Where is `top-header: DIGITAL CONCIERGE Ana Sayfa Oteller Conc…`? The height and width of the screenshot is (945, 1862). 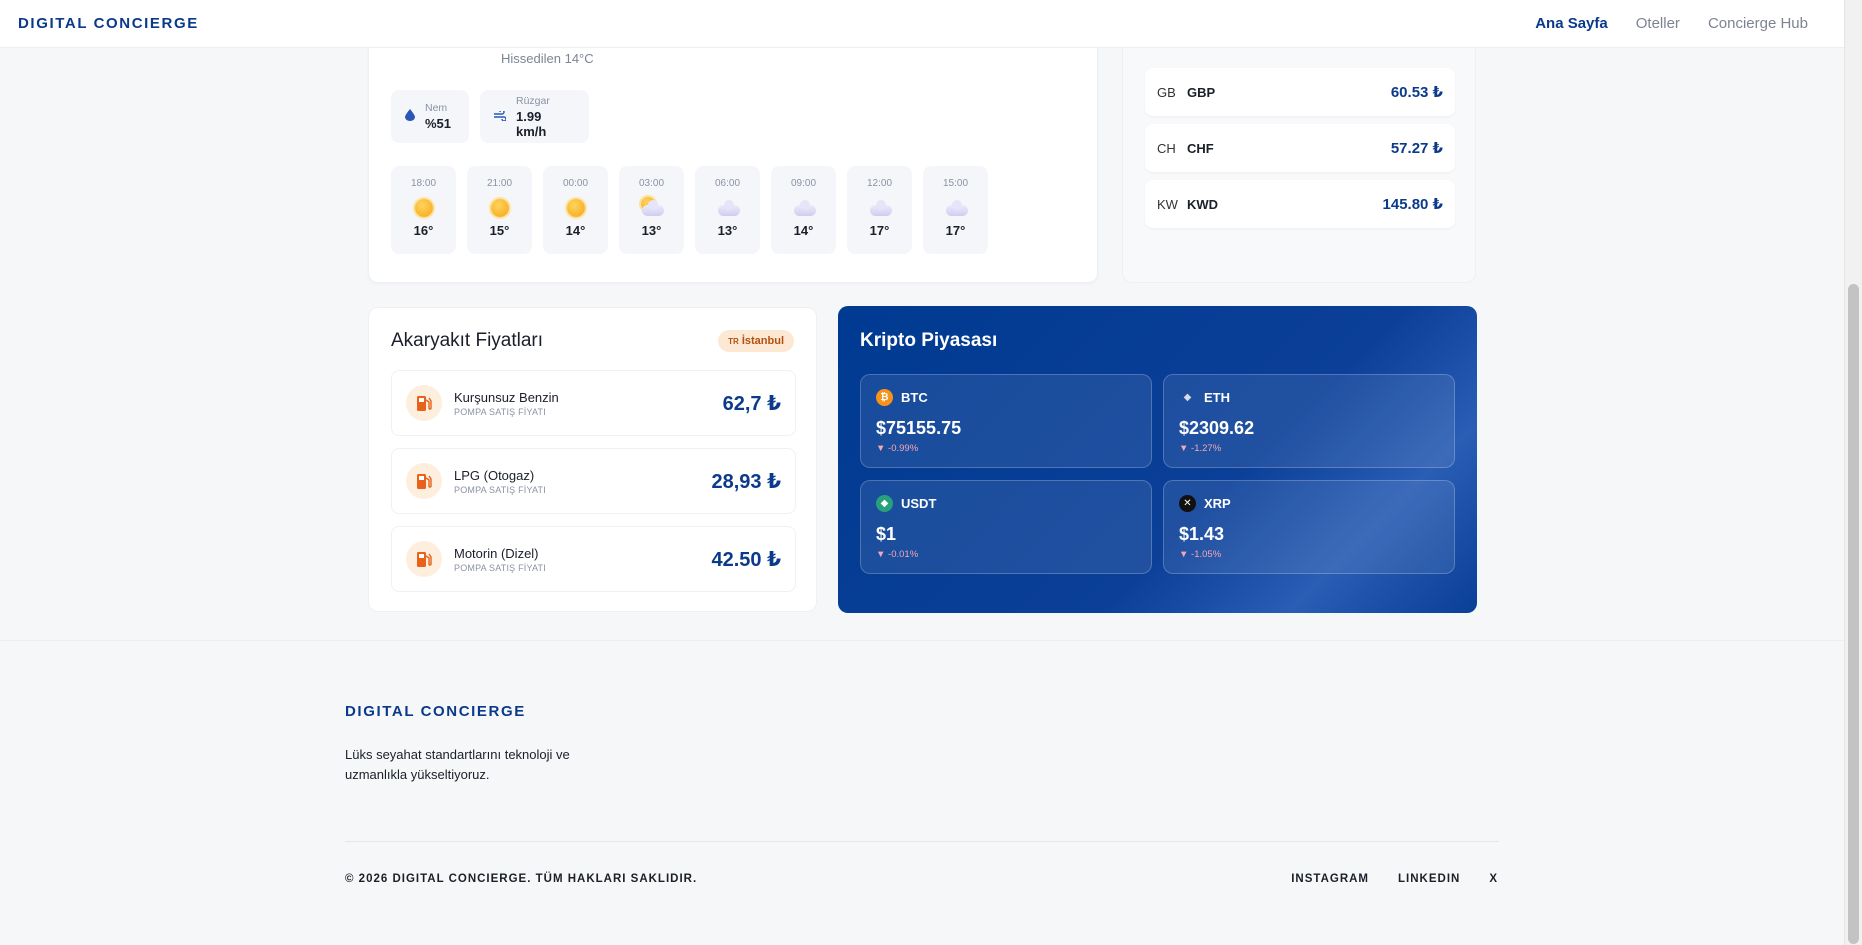 top-header: DIGITAL CONCIERGE Ana Sayfa Oteller Conc… is located at coordinates (922, 24).